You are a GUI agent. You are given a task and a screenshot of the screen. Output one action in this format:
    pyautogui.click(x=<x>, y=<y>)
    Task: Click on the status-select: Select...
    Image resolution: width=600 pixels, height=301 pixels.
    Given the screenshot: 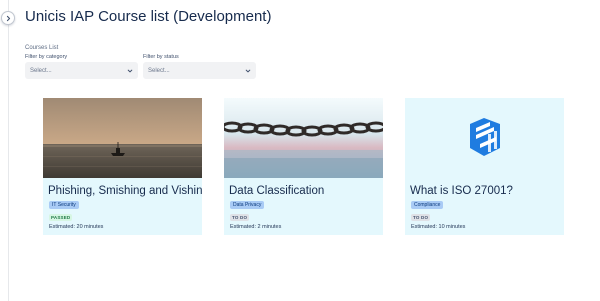 What is the action you would take?
    pyautogui.click(x=199, y=70)
    